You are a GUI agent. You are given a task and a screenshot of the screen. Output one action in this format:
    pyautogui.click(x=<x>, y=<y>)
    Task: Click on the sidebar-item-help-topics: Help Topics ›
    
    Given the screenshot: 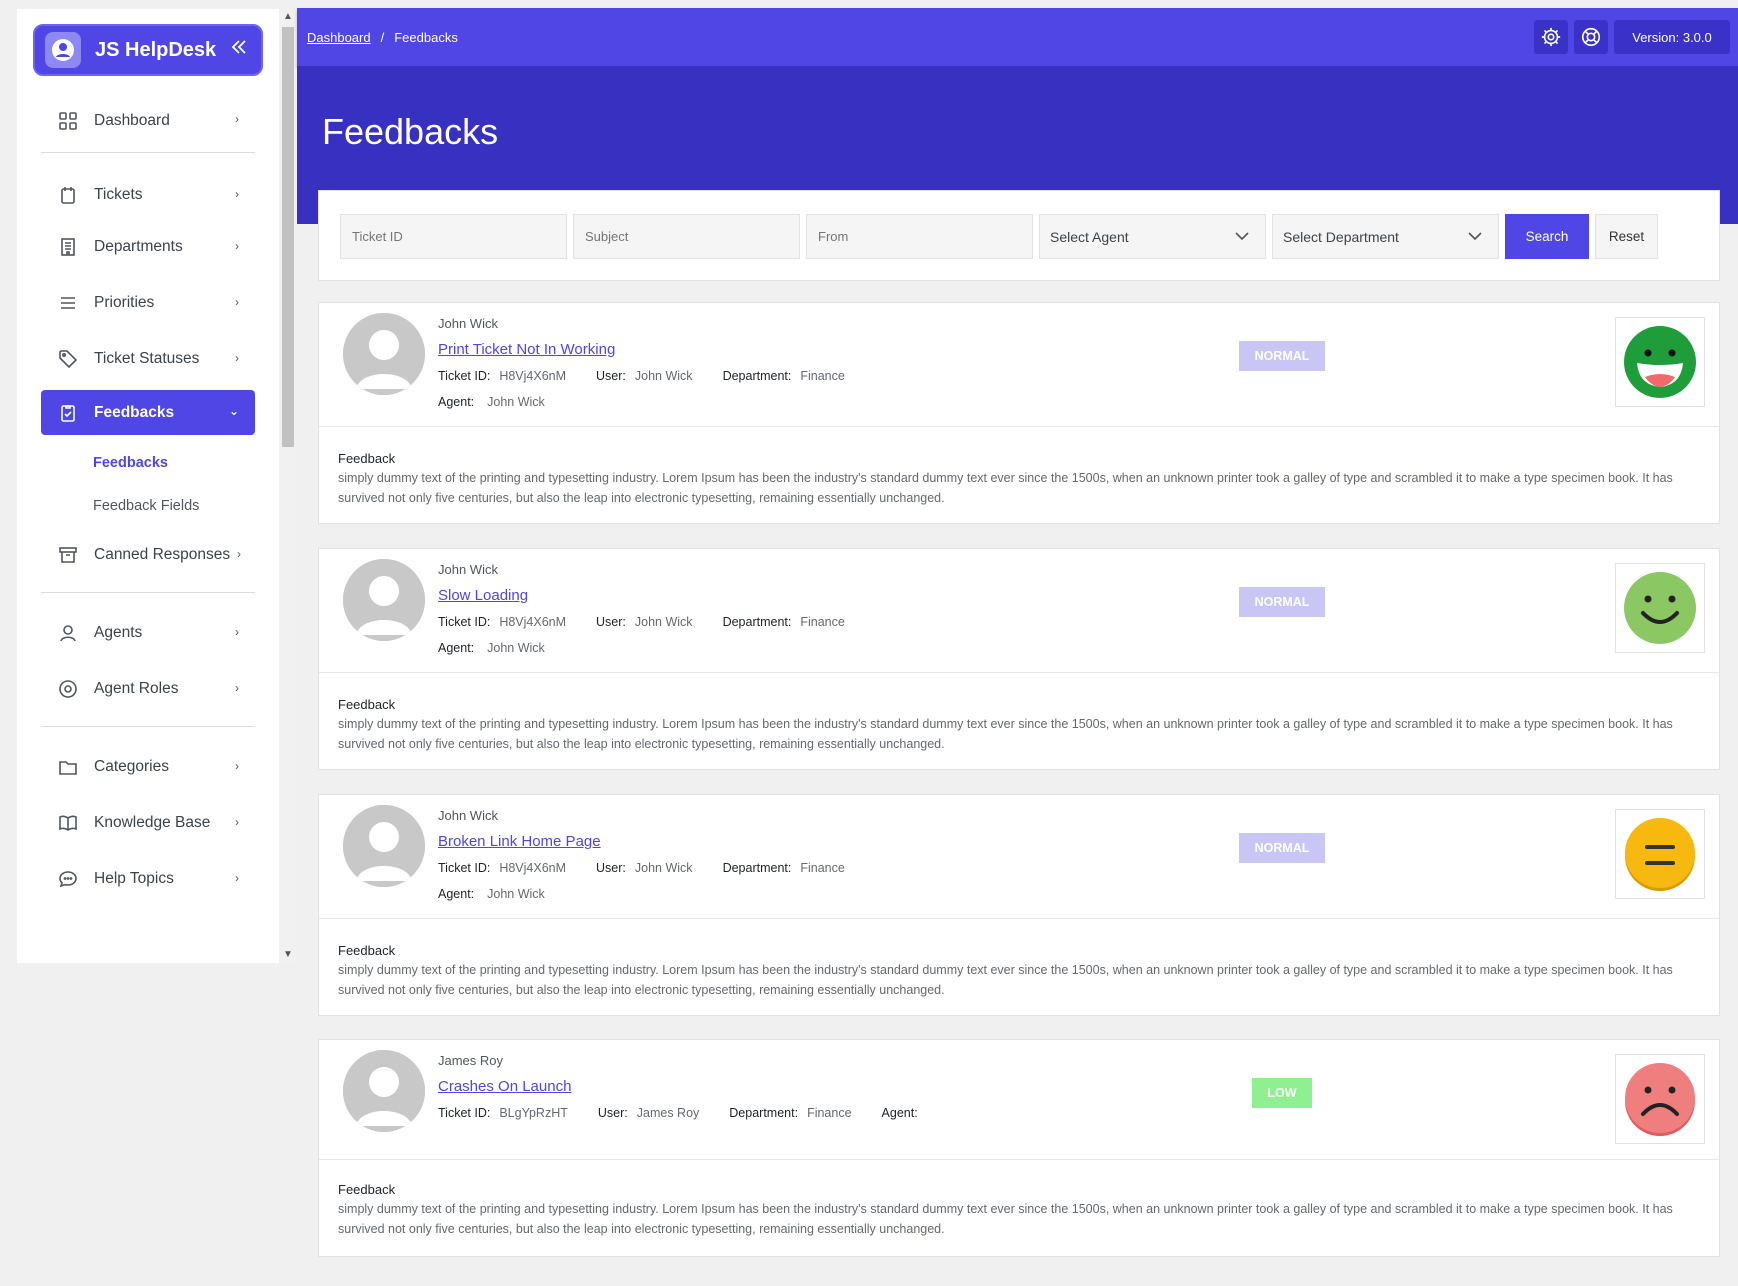 What is the action you would take?
    pyautogui.click(x=148, y=879)
    